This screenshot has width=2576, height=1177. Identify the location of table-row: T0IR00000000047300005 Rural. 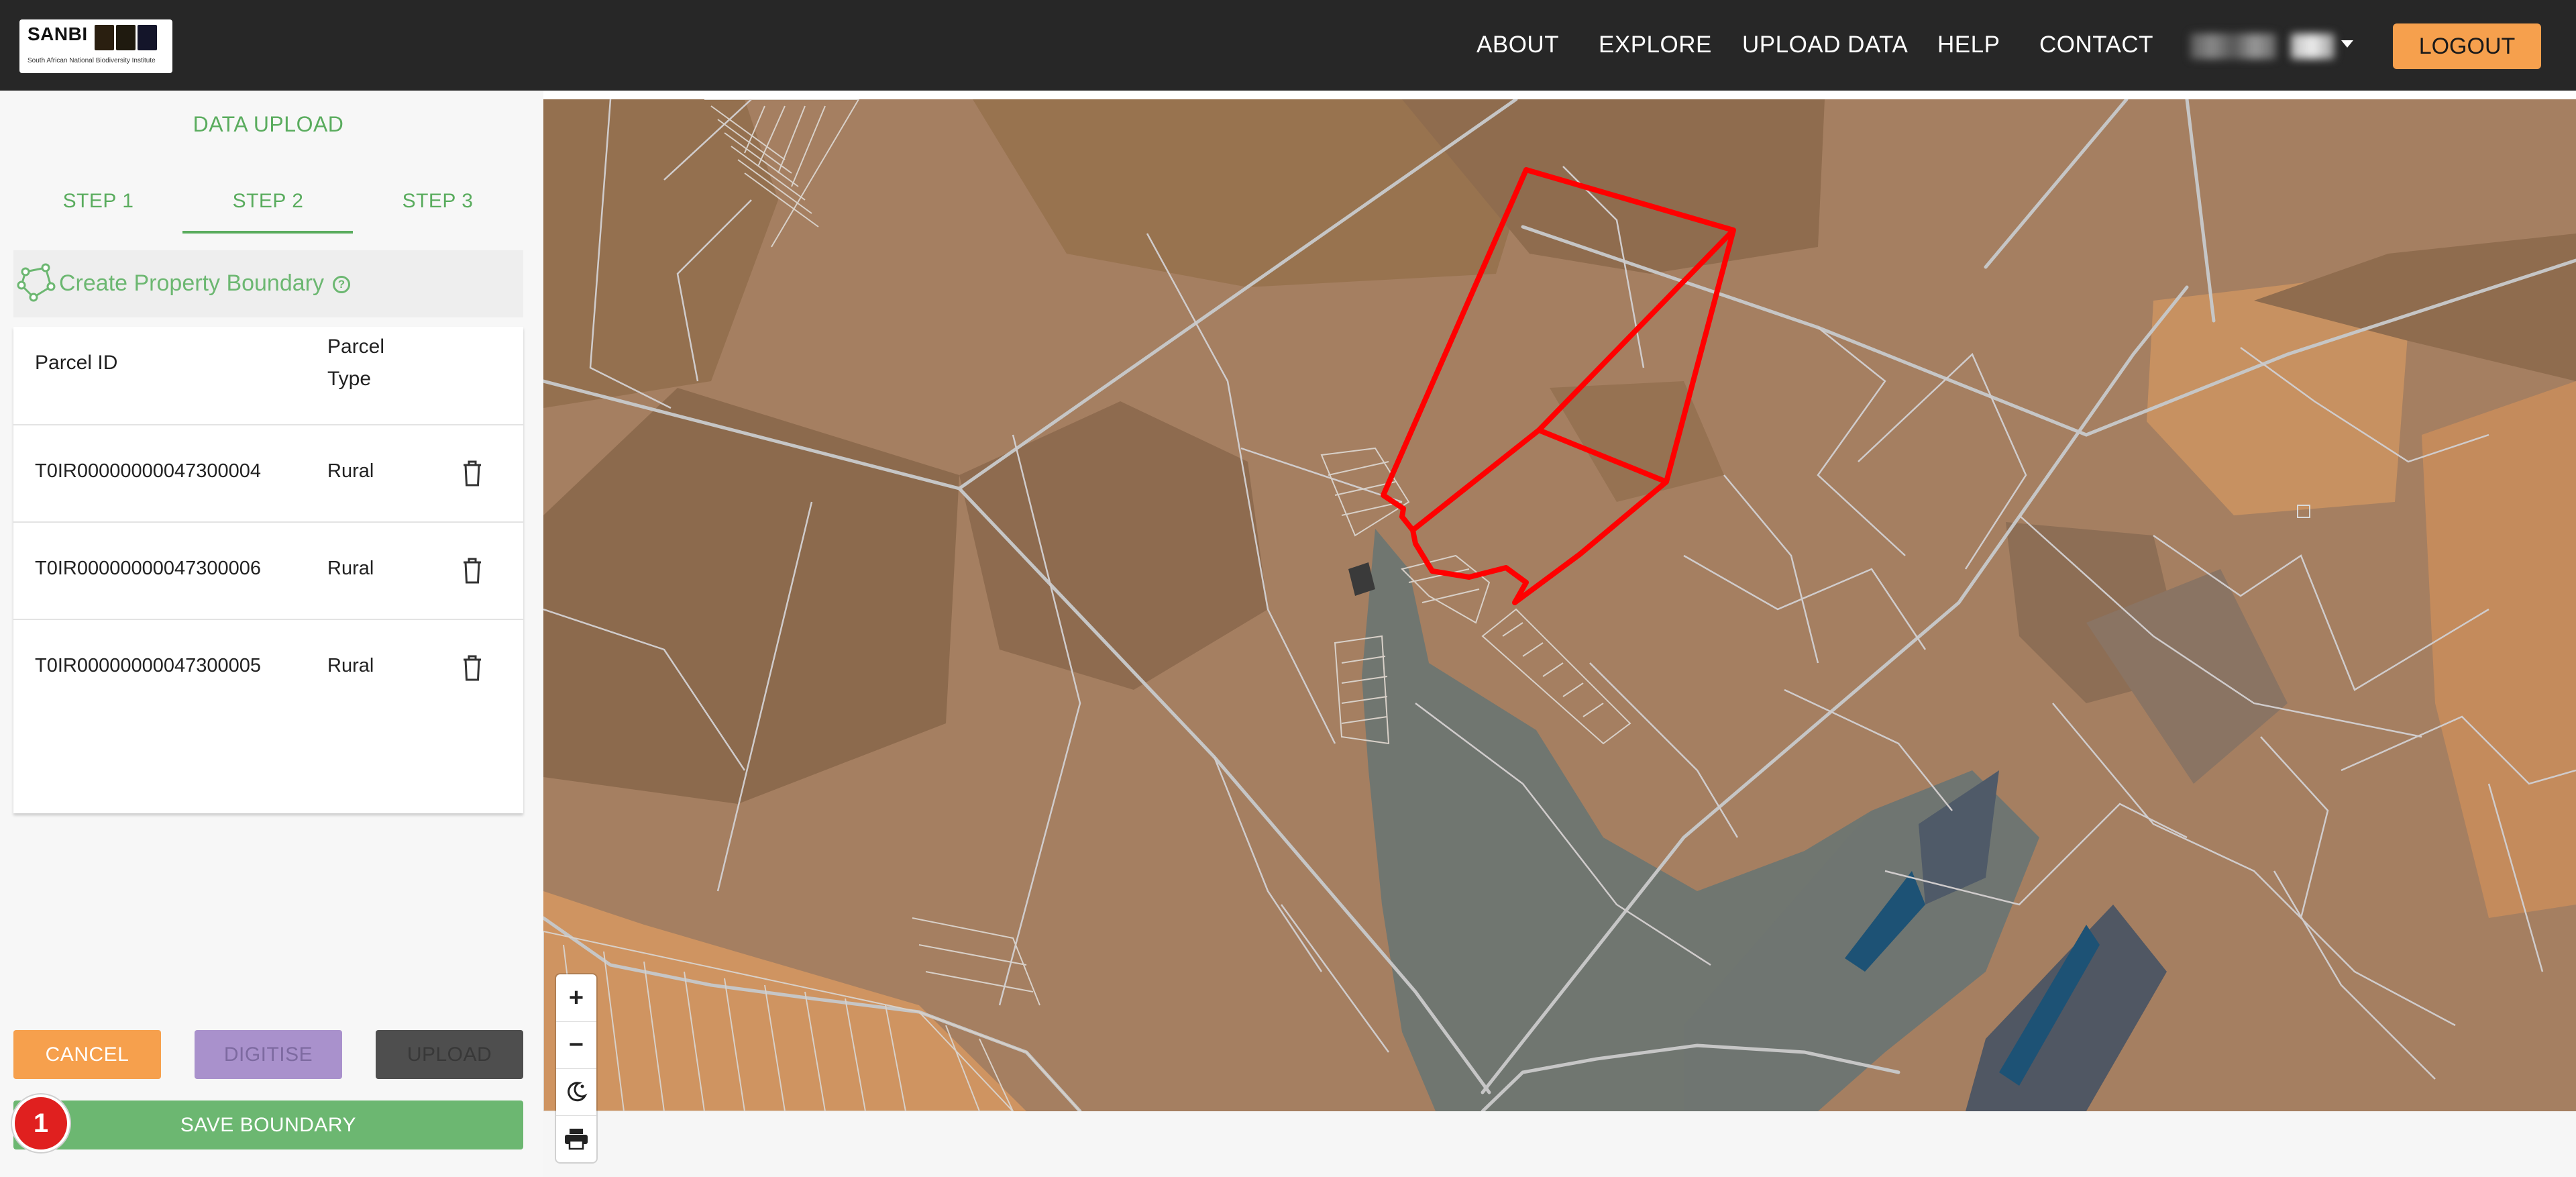
(268, 667).